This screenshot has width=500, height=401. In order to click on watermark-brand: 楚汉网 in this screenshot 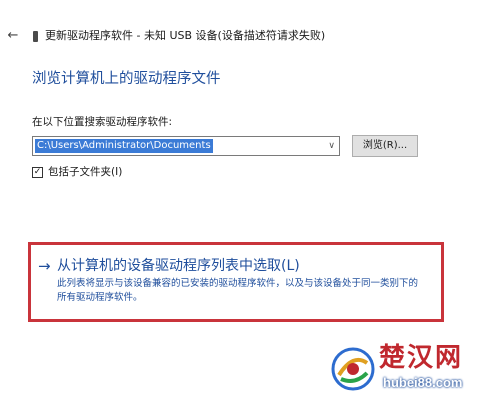, I will do `click(421, 358)`.